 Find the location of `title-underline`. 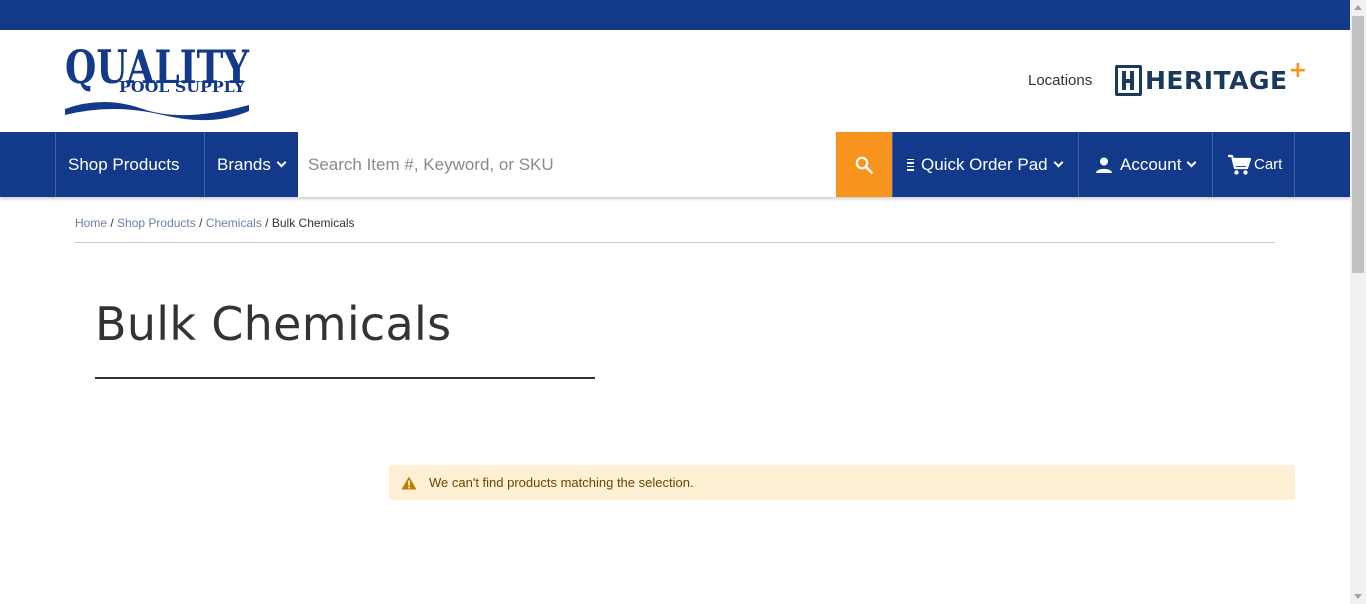

title-underline is located at coordinates (345, 378).